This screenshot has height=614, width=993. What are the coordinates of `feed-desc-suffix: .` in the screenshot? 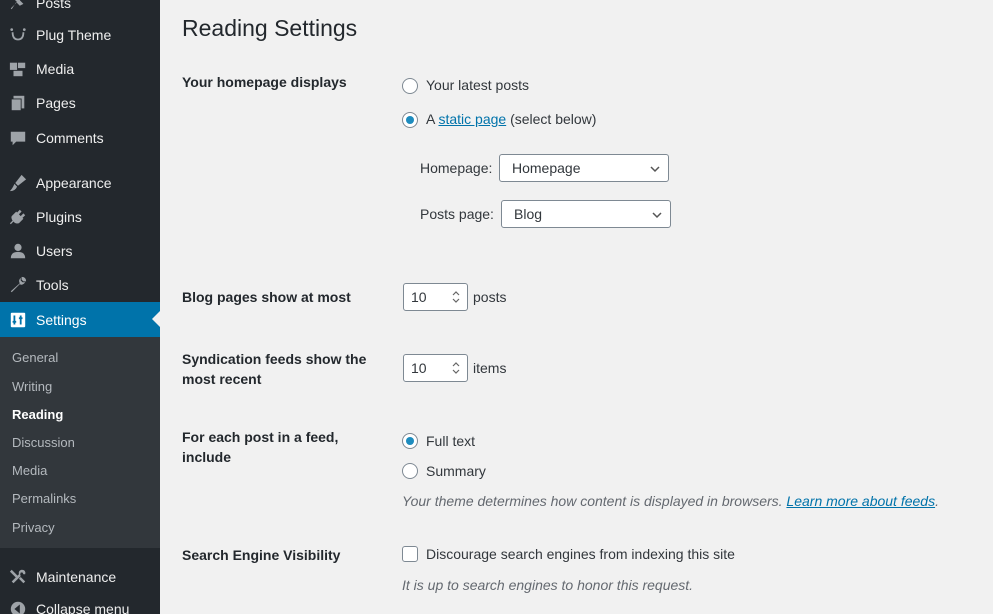 It's located at (937, 501).